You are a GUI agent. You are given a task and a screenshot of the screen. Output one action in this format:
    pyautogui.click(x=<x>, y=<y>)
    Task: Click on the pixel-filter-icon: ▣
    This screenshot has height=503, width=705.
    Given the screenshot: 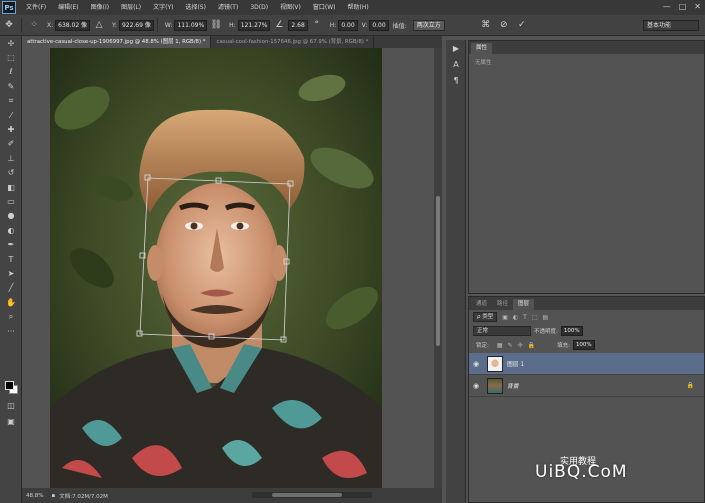 What is the action you would take?
    pyautogui.click(x=505, y=317)
    